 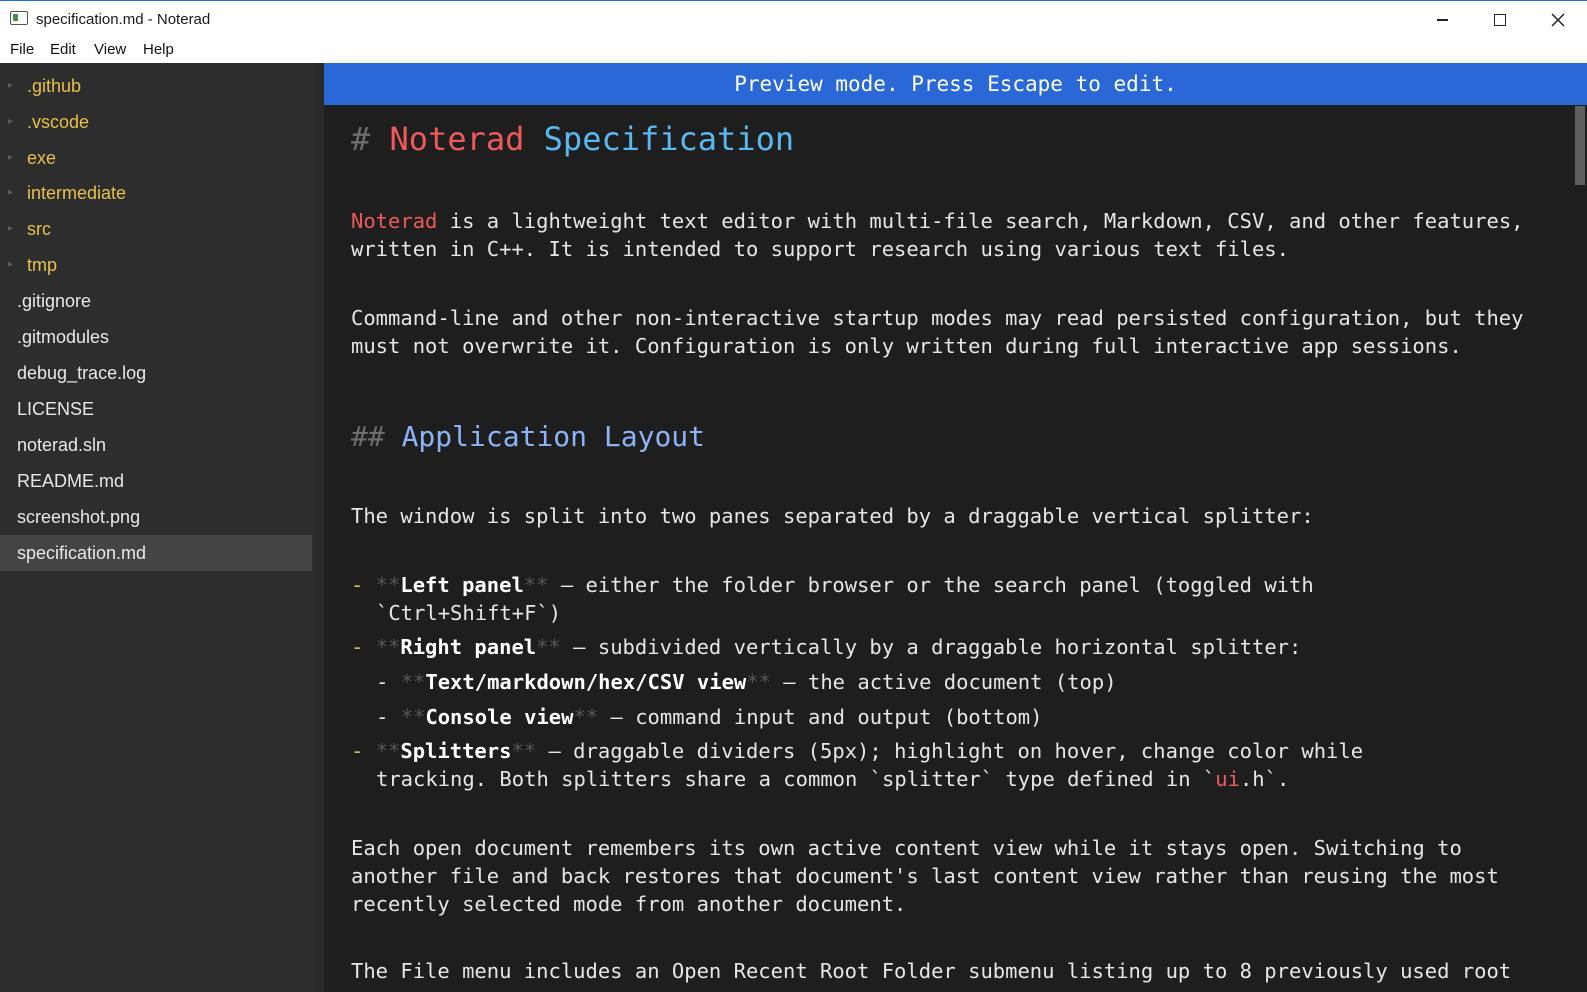 What do you see at coordinates (1264, 779) in the screenshot?
I see `text-run: .h`.` at bounding box center [1264, 779].